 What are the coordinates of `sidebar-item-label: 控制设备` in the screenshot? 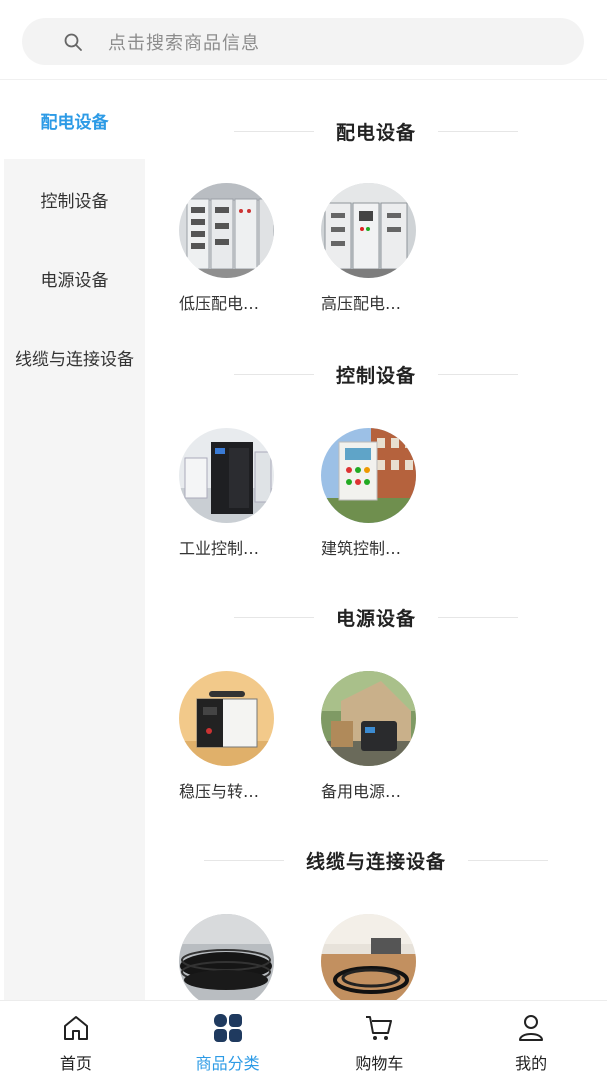 It's located at (74, 201).